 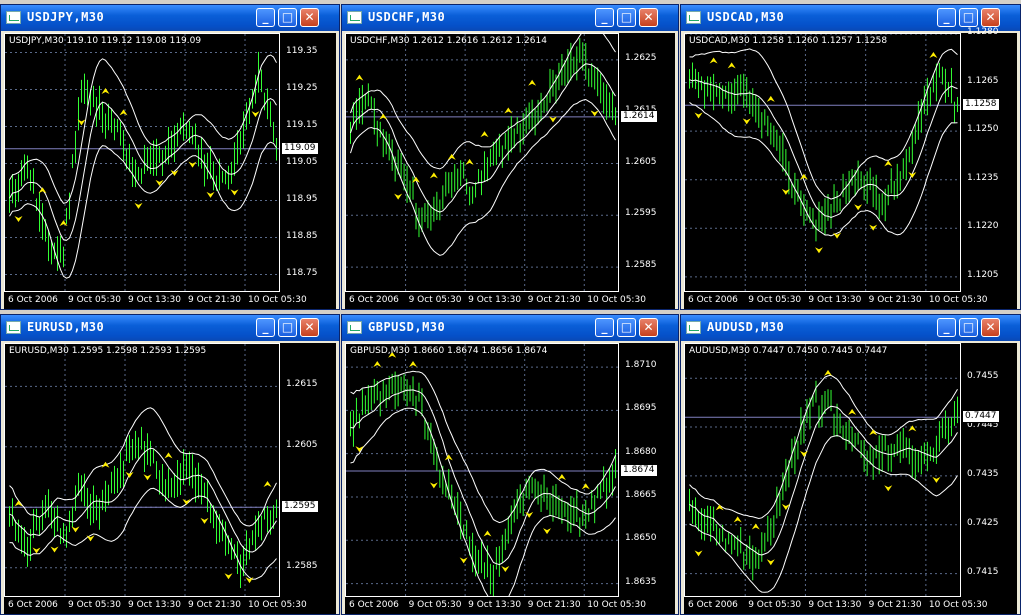 I want to click on price-plot: EURUSD,M30 1.2595 1.2598 1.2593 1.2595, so click(x=142, y=470).